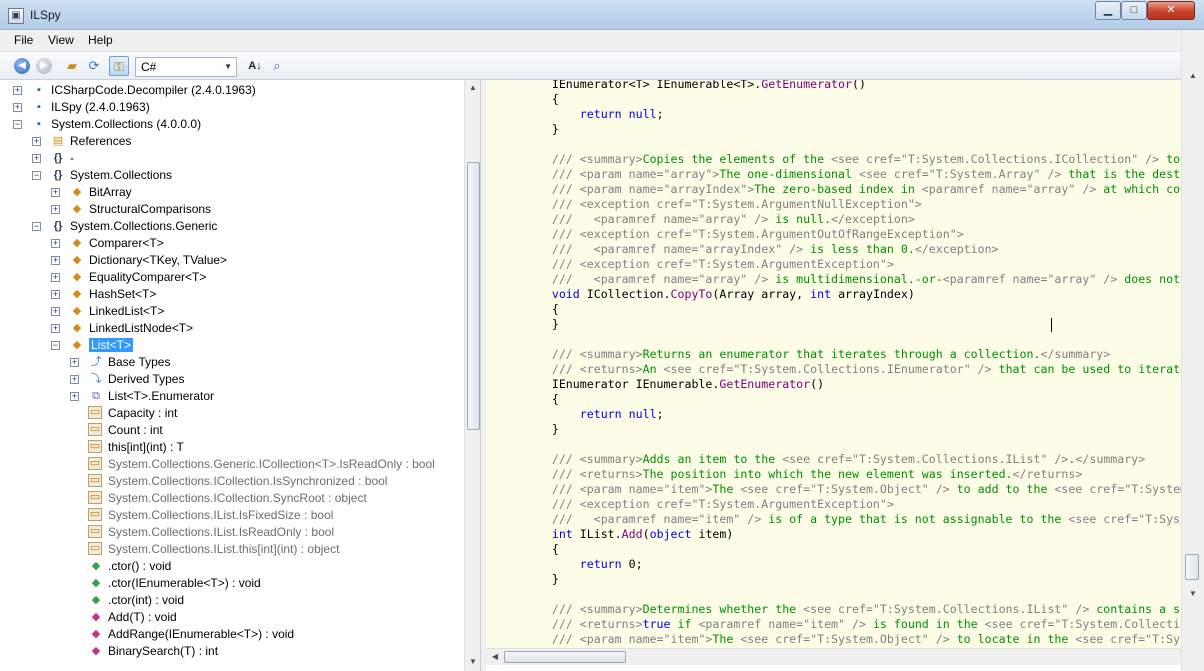 The height and width of the screenshot is (671, 1204). I want to click on tree-item: + ◆ Comparer<T>, so click(232, 243).